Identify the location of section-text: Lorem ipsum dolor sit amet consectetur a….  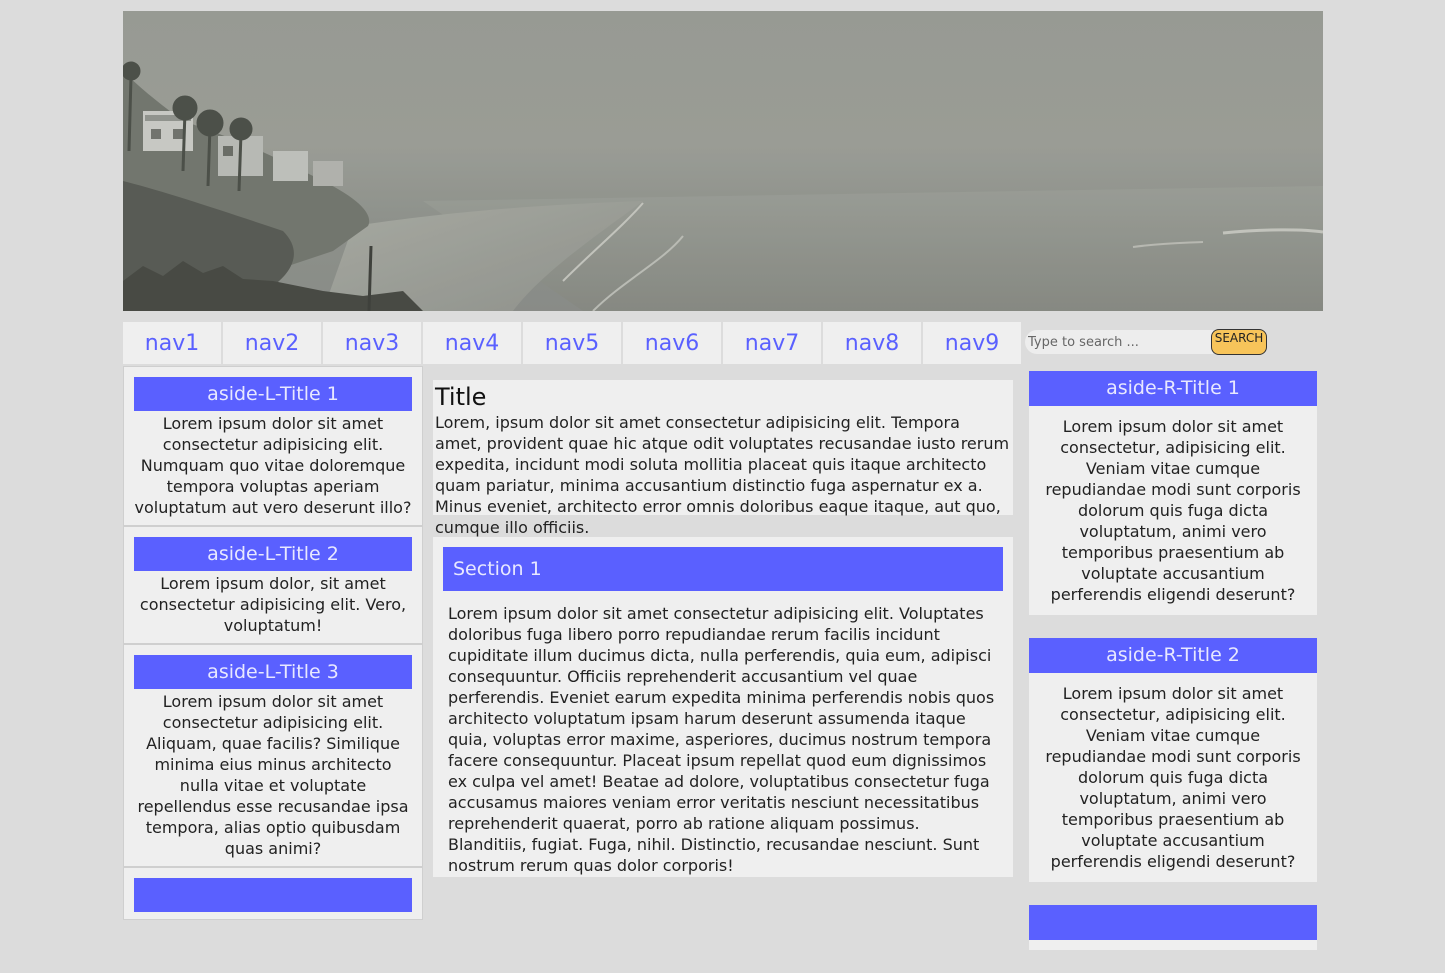
(721, 739).